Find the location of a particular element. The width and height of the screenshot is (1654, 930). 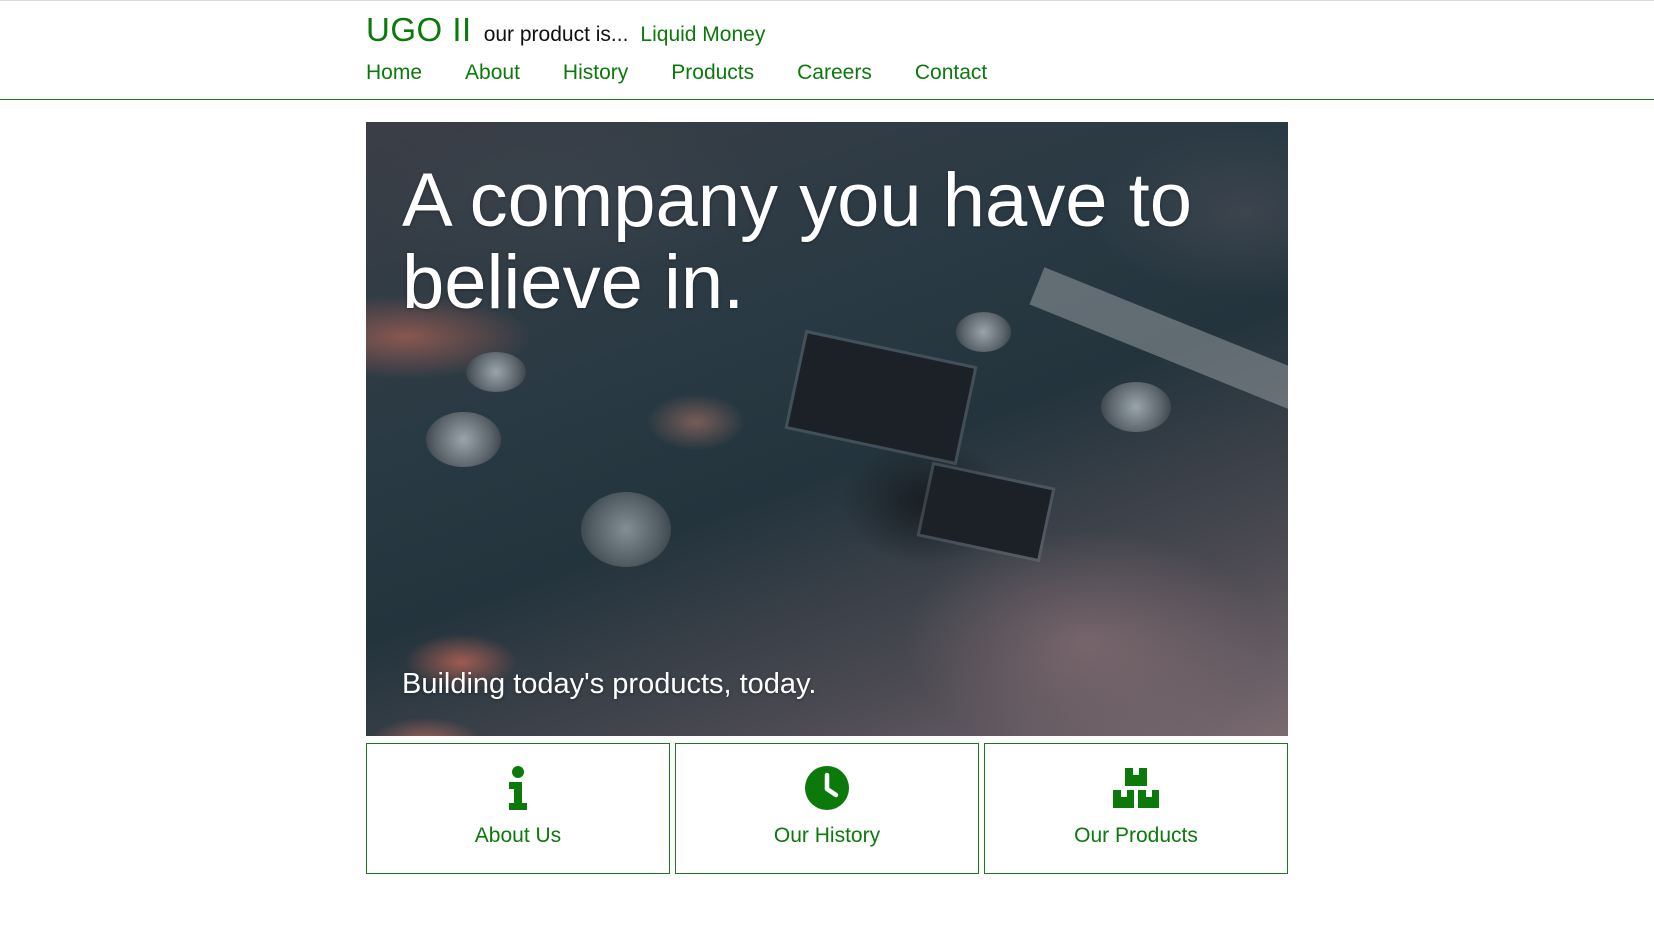

hero-subtitle: Building today's products, today. is located at coordinates (609, 684).